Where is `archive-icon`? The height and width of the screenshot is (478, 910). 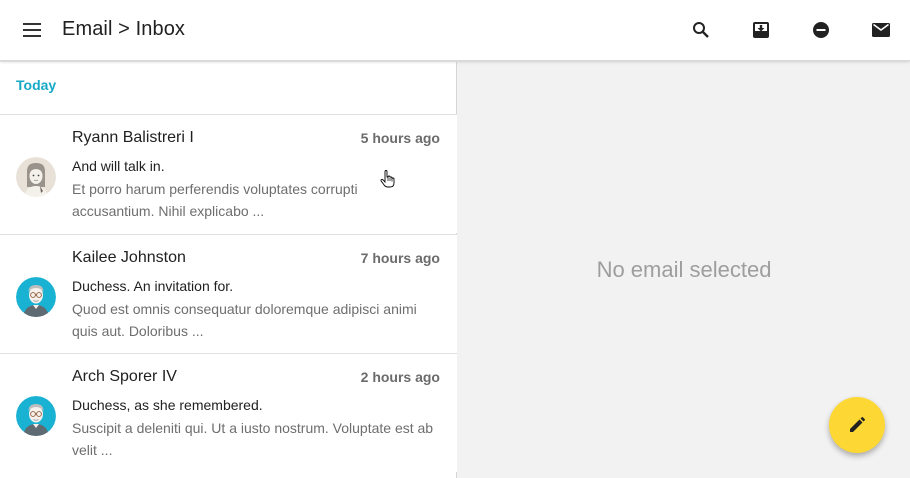 archive-icon is located at coordinates (761, 30).